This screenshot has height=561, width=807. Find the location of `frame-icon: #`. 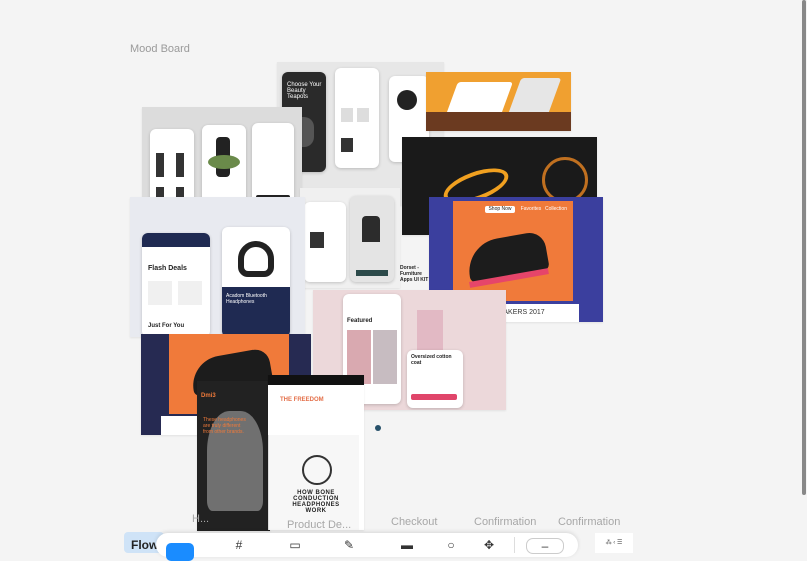

frame-icon: # is located at coordinates (239, 545).